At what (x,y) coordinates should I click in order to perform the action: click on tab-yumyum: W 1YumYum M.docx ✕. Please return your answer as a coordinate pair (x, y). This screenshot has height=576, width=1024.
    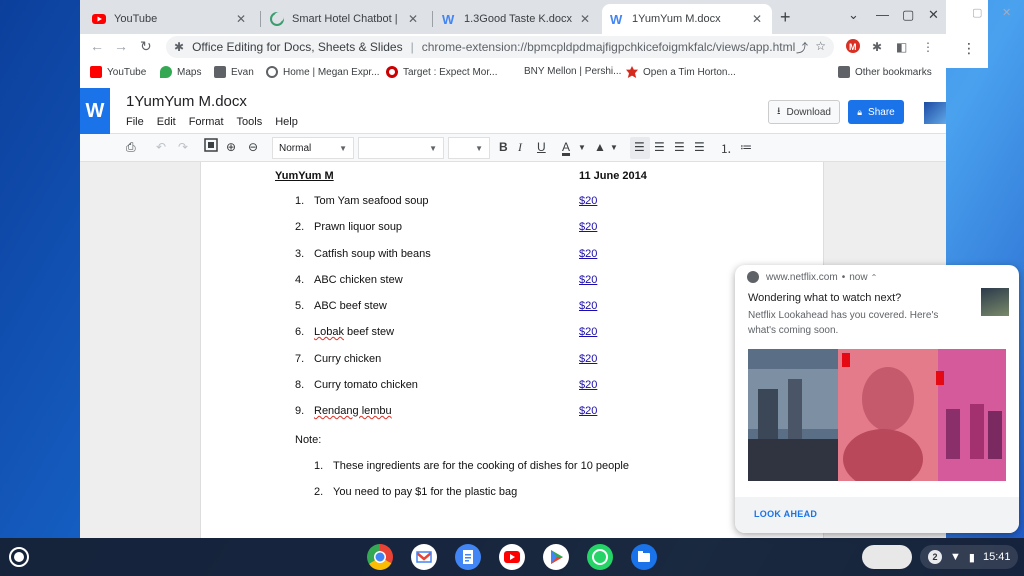
    Looking at the image, I should click on (687, 19).